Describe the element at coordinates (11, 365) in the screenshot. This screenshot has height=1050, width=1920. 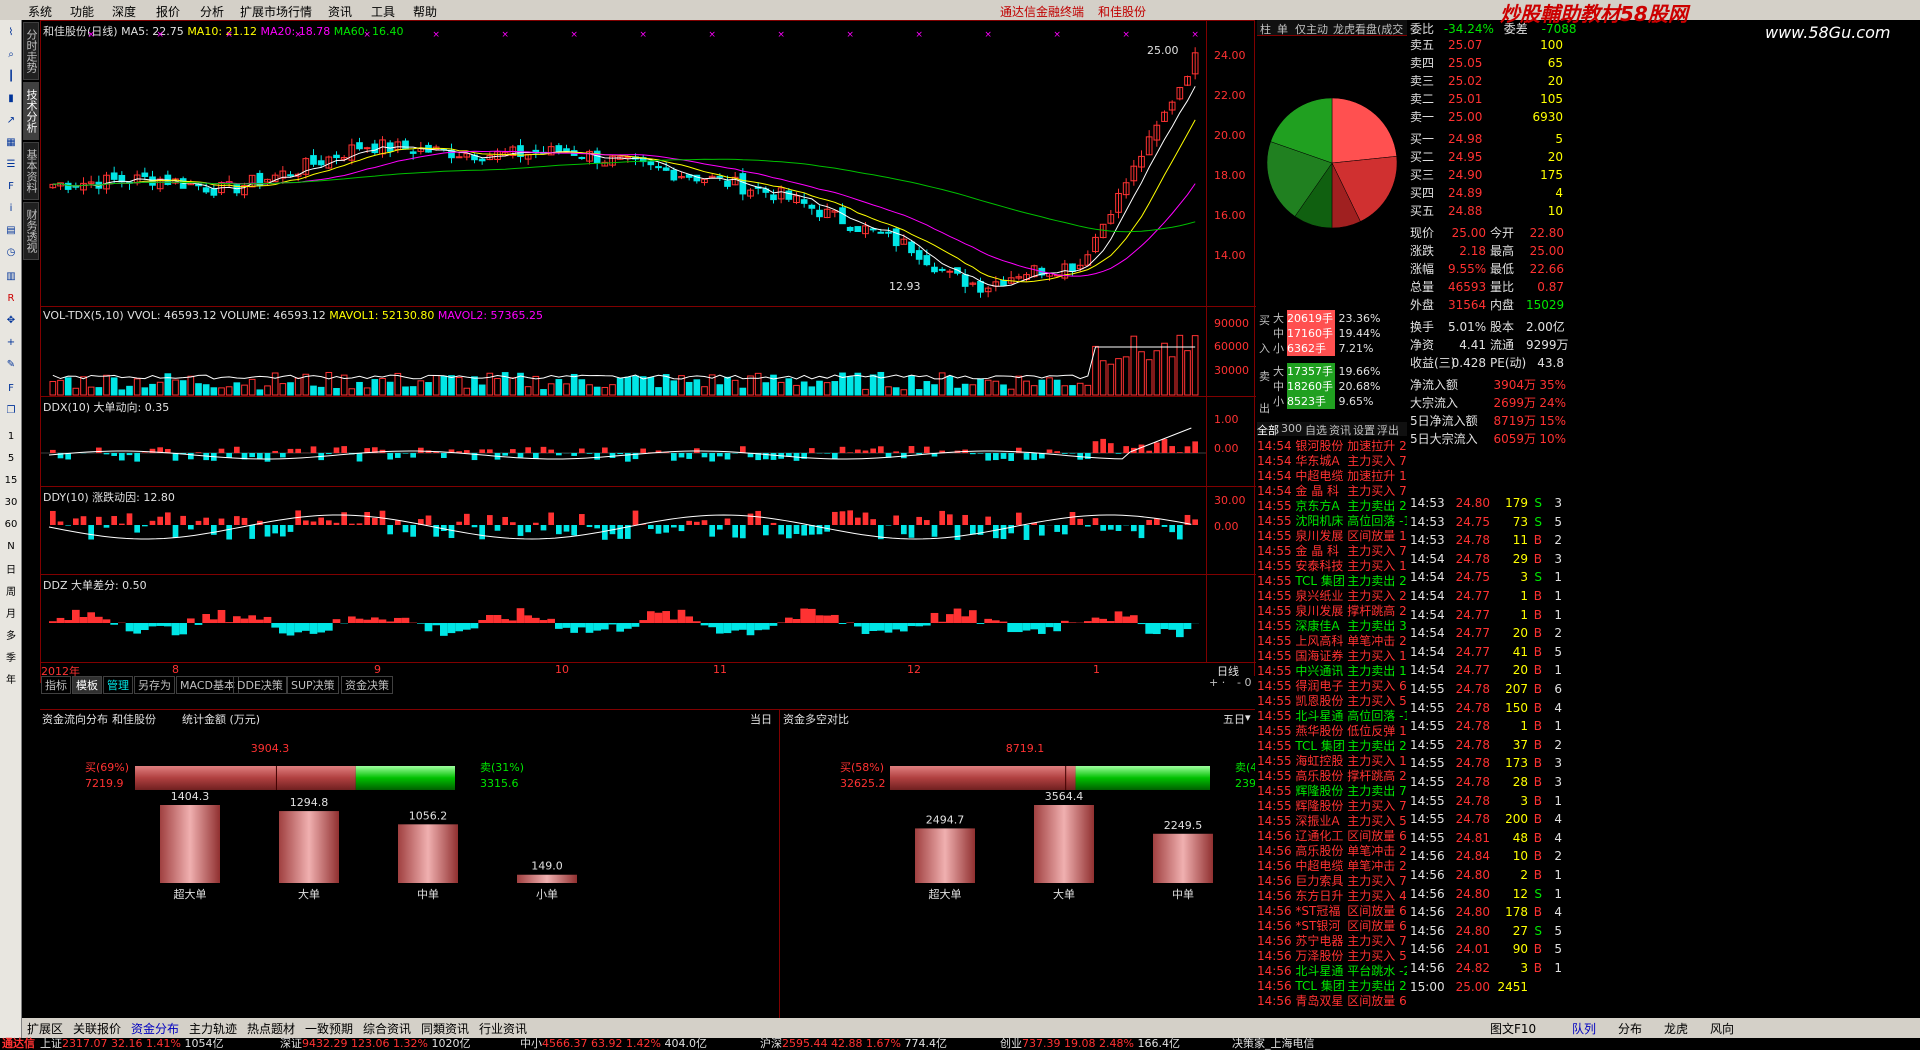
I see `pencil-icon: ✎` at that location.